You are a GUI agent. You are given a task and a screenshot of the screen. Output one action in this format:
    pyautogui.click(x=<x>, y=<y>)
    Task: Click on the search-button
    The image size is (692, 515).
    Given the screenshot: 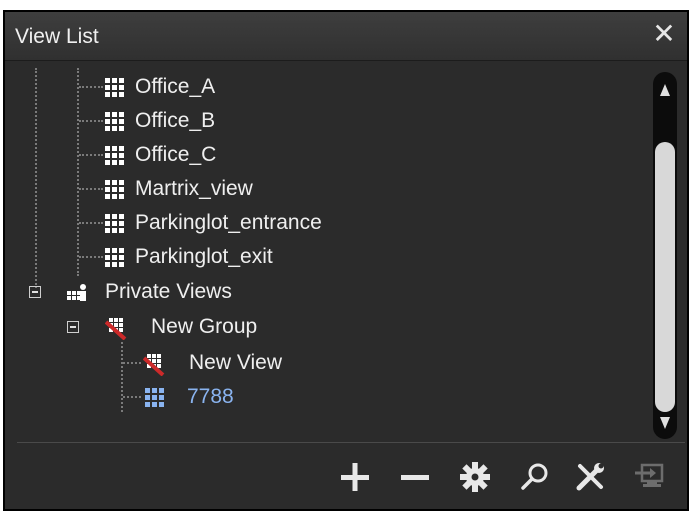 What is the action you would take?
    pyautogui.click(x=535, y=477)
    